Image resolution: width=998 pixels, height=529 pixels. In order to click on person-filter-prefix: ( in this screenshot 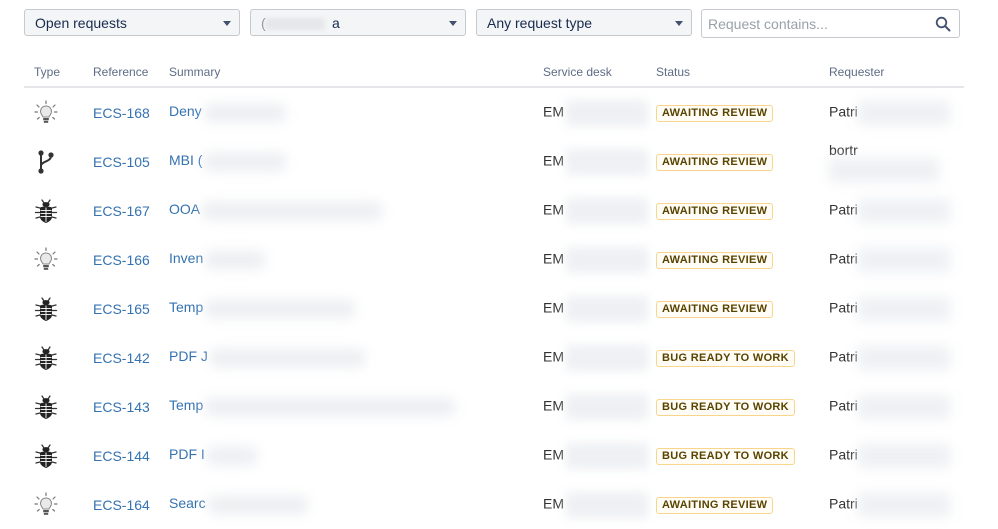, I will do `click(263, 23)`.